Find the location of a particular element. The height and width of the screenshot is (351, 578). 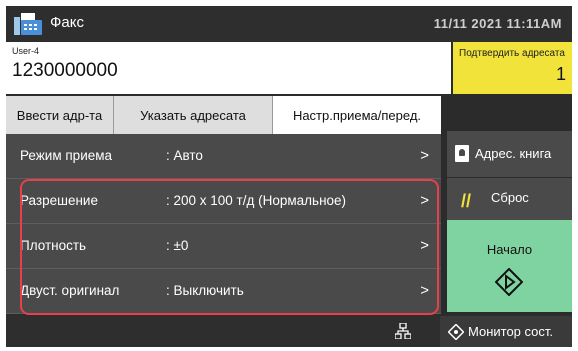

confirm-destination-label: Подтвердить адресата is located at coordinates (512, 53).